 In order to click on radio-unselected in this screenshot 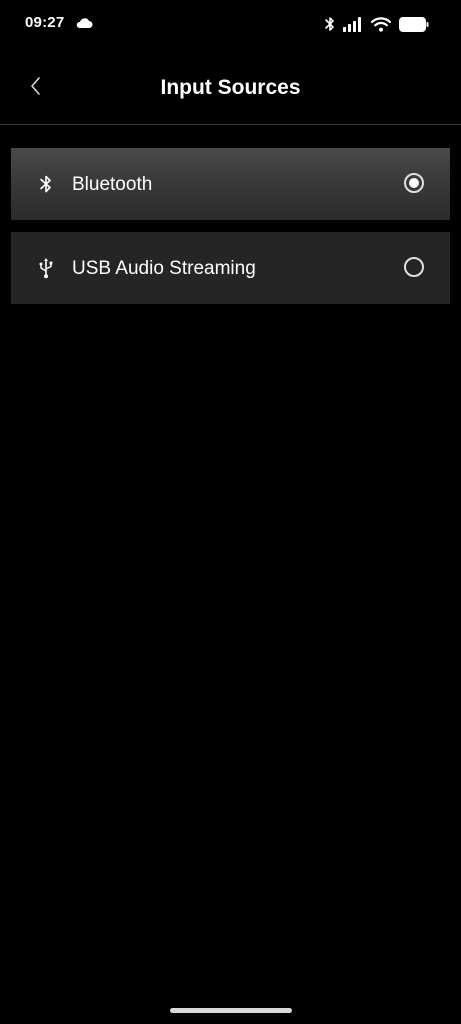, I will do `click(414, 267)`.